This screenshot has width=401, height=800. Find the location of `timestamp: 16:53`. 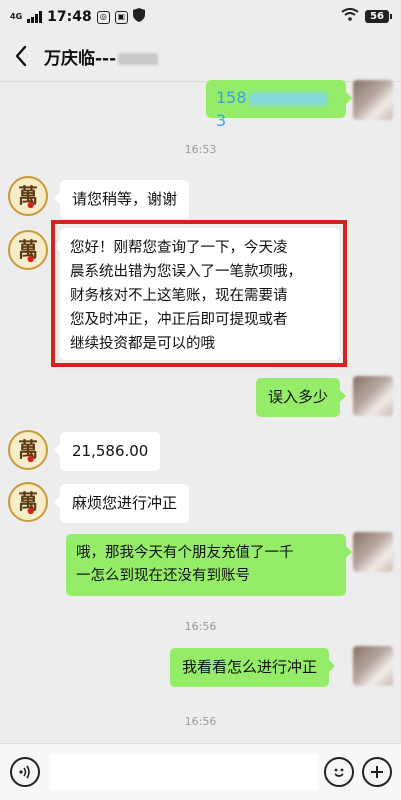

timestamp: 16:53 is located at coordinates (200, 149).